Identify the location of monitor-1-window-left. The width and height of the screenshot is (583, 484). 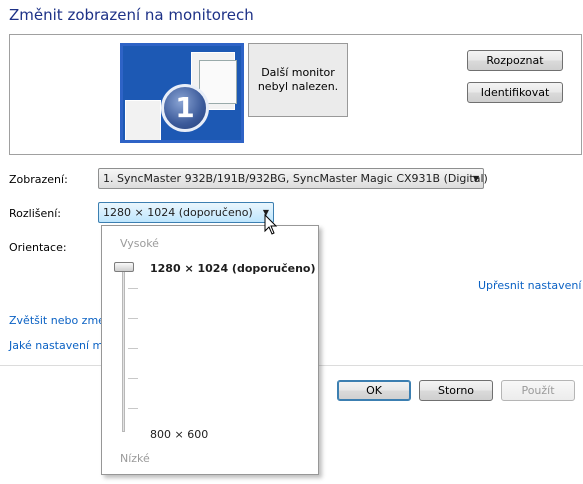
(143, 120).